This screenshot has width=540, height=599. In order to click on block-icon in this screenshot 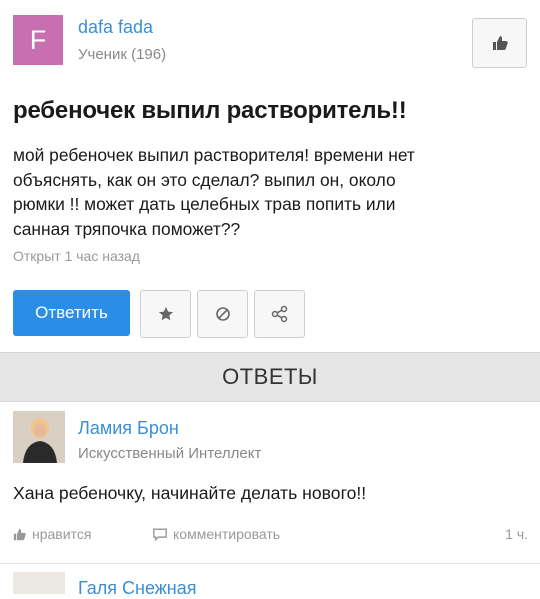, I will do `click(222, 314)`.